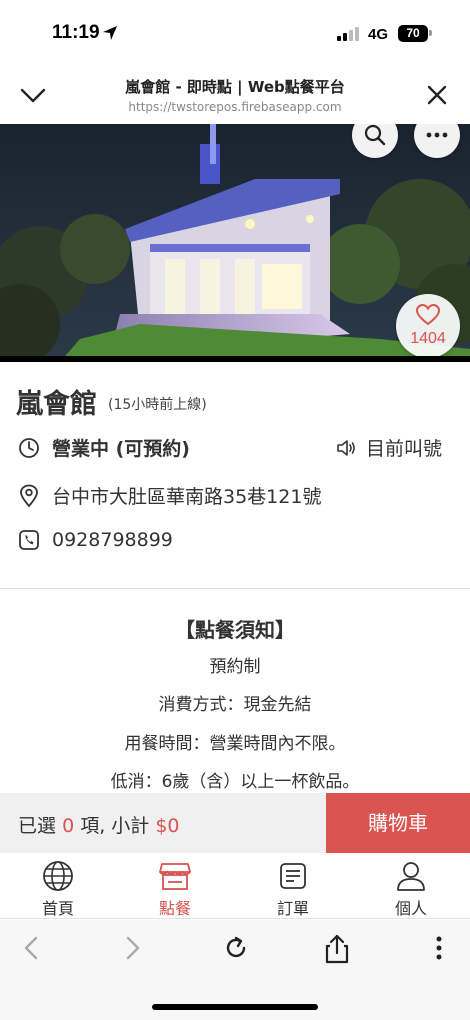 The image size is (470, 1020). I want to click on business-status-row: 營業中 (可預約), so click(104, 447).